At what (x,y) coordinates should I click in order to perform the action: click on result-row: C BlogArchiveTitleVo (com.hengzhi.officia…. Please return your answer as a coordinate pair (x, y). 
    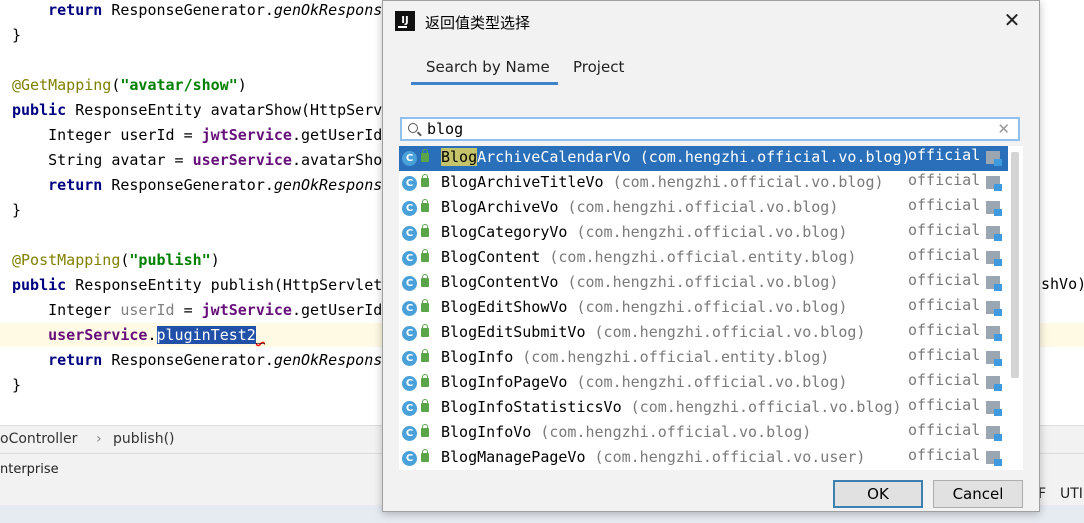
    Looking at the image, I should click on (703, 183).